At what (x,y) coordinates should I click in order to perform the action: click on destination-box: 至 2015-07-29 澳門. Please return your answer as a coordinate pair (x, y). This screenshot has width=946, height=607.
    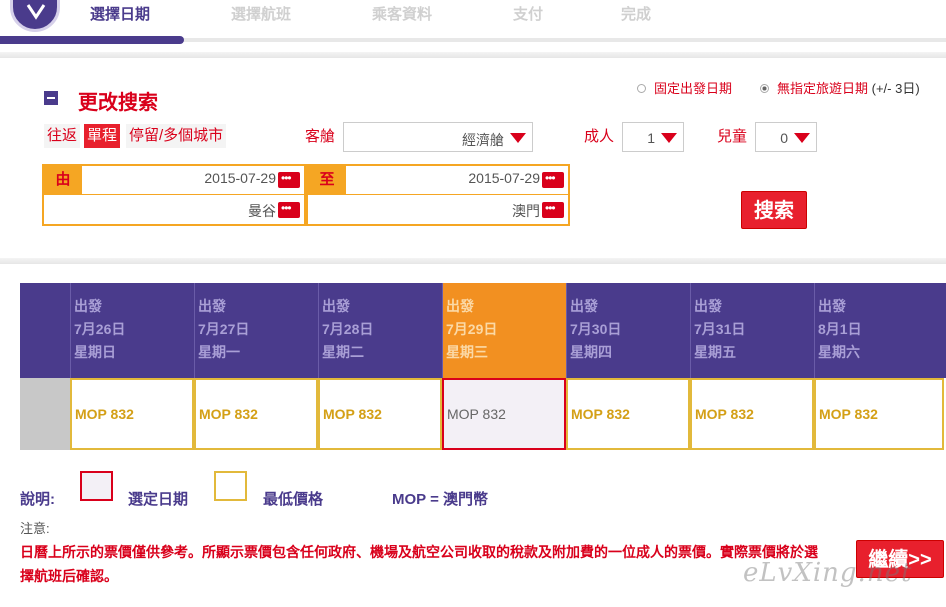
    Looking at the image, I should click on (438, 195).